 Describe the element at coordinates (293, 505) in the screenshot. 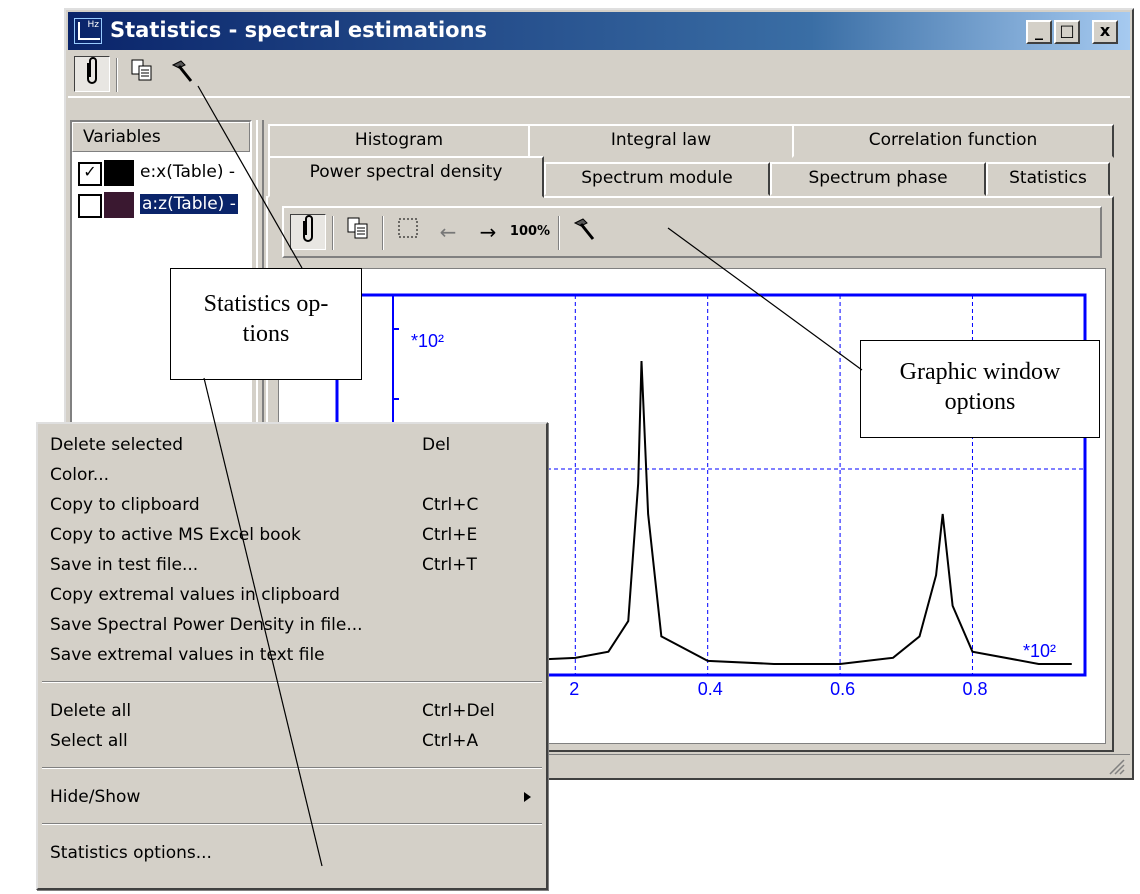

I see `menu-item: Copy to clipboard Ctrl+C` at that location.